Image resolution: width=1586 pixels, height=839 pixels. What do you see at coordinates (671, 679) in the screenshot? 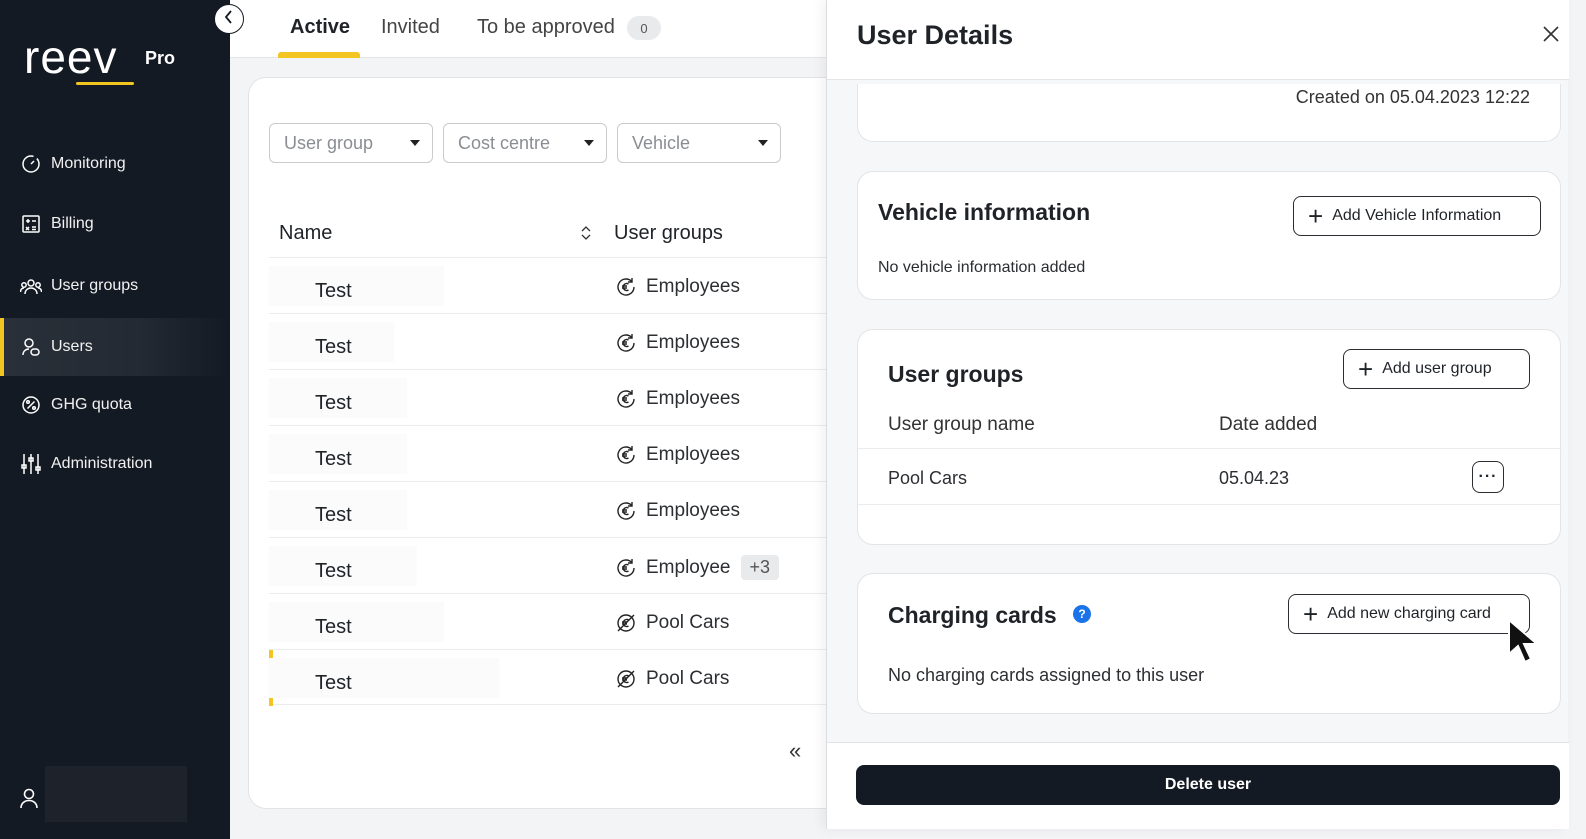
I see `user-group-cell: Pool Cars` at bounding box center [671, 679].